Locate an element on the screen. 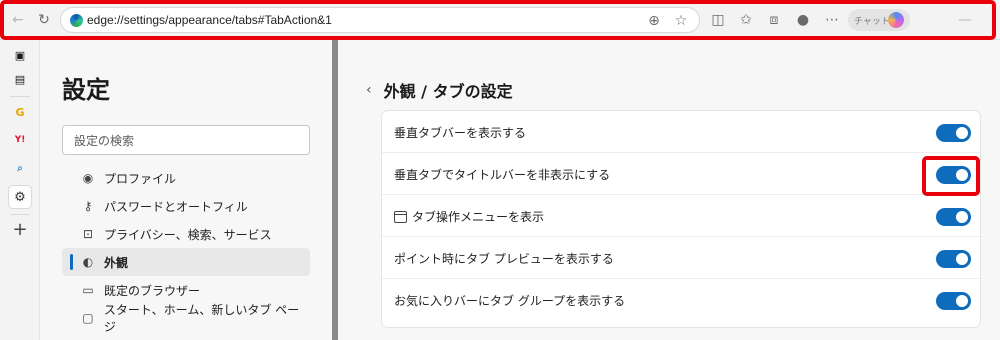 This screenshot has height=340, width=1000. screenshot-icon: ⧈ is located at coordinates (774, 20).